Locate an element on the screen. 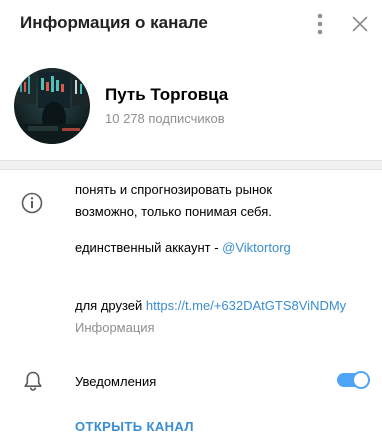  close-icon is located at coordinates (360, 24).